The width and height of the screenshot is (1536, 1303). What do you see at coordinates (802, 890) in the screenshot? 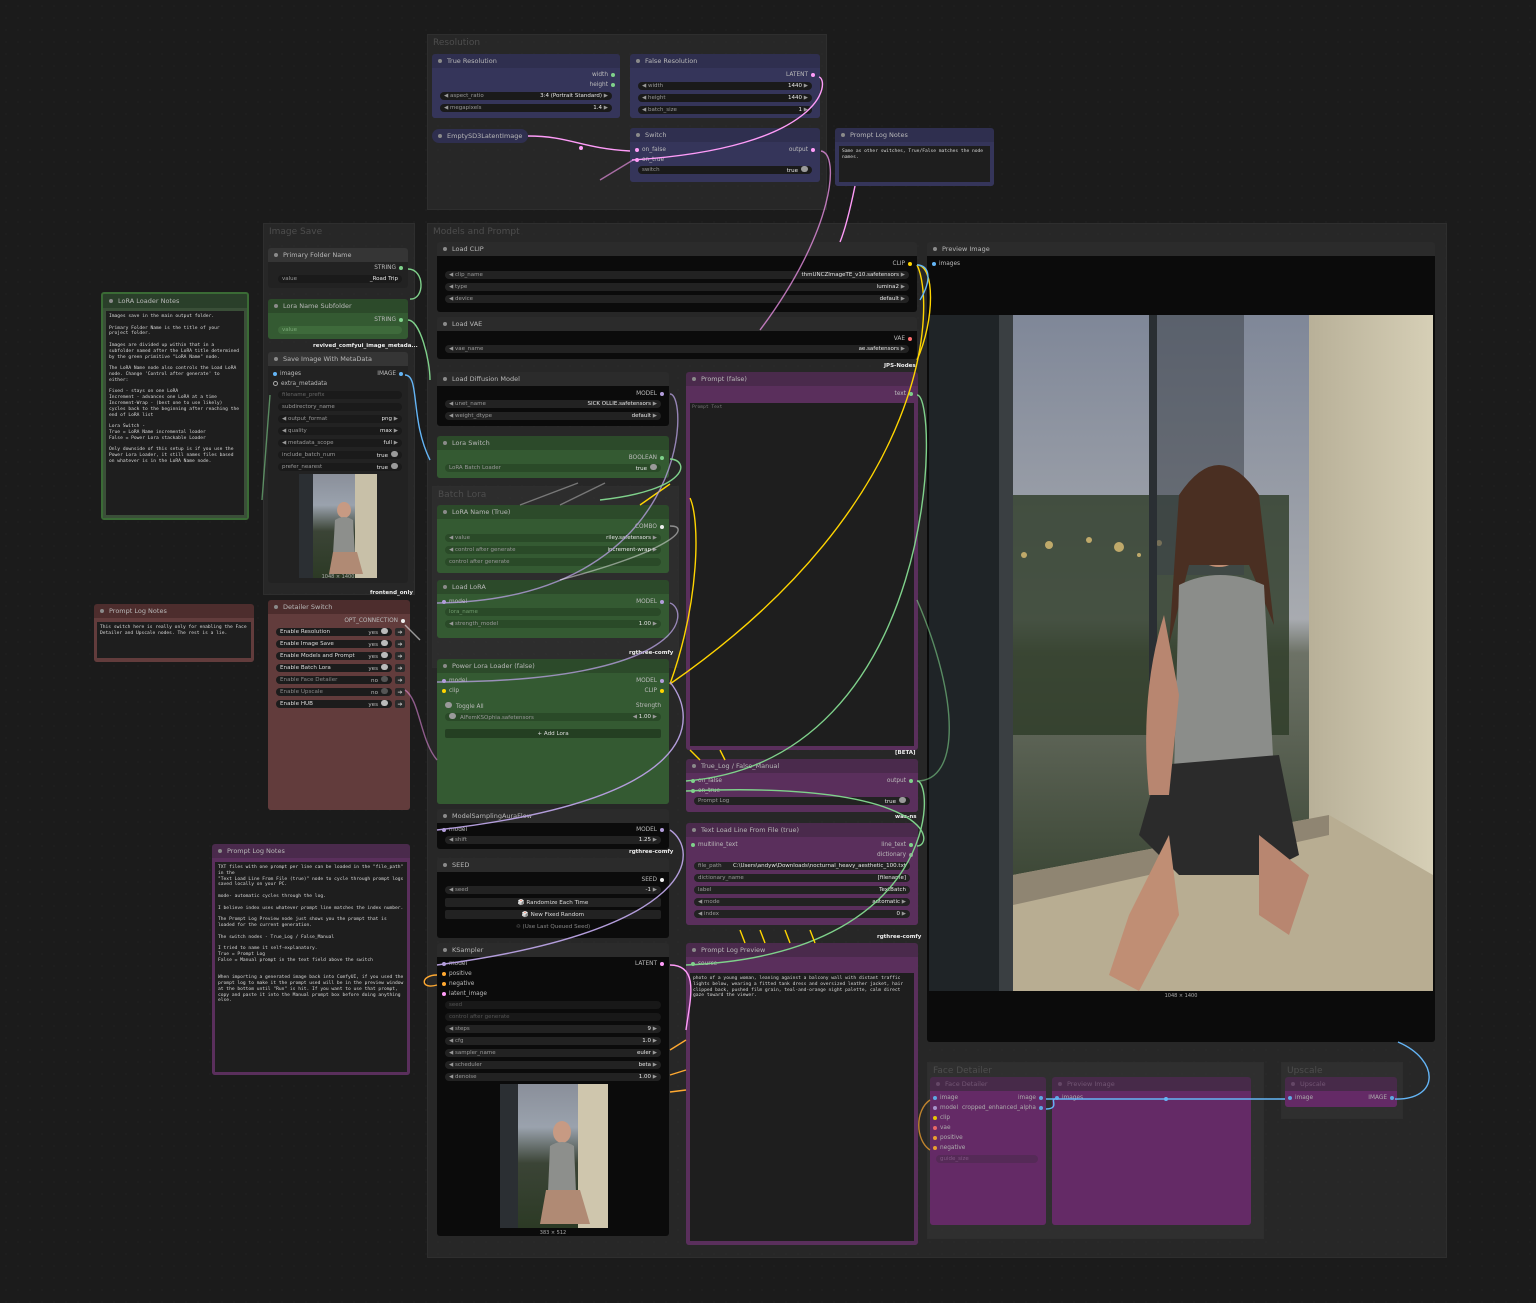
I see `label-widget: label TextBatch` at bounding box center [802, 890].